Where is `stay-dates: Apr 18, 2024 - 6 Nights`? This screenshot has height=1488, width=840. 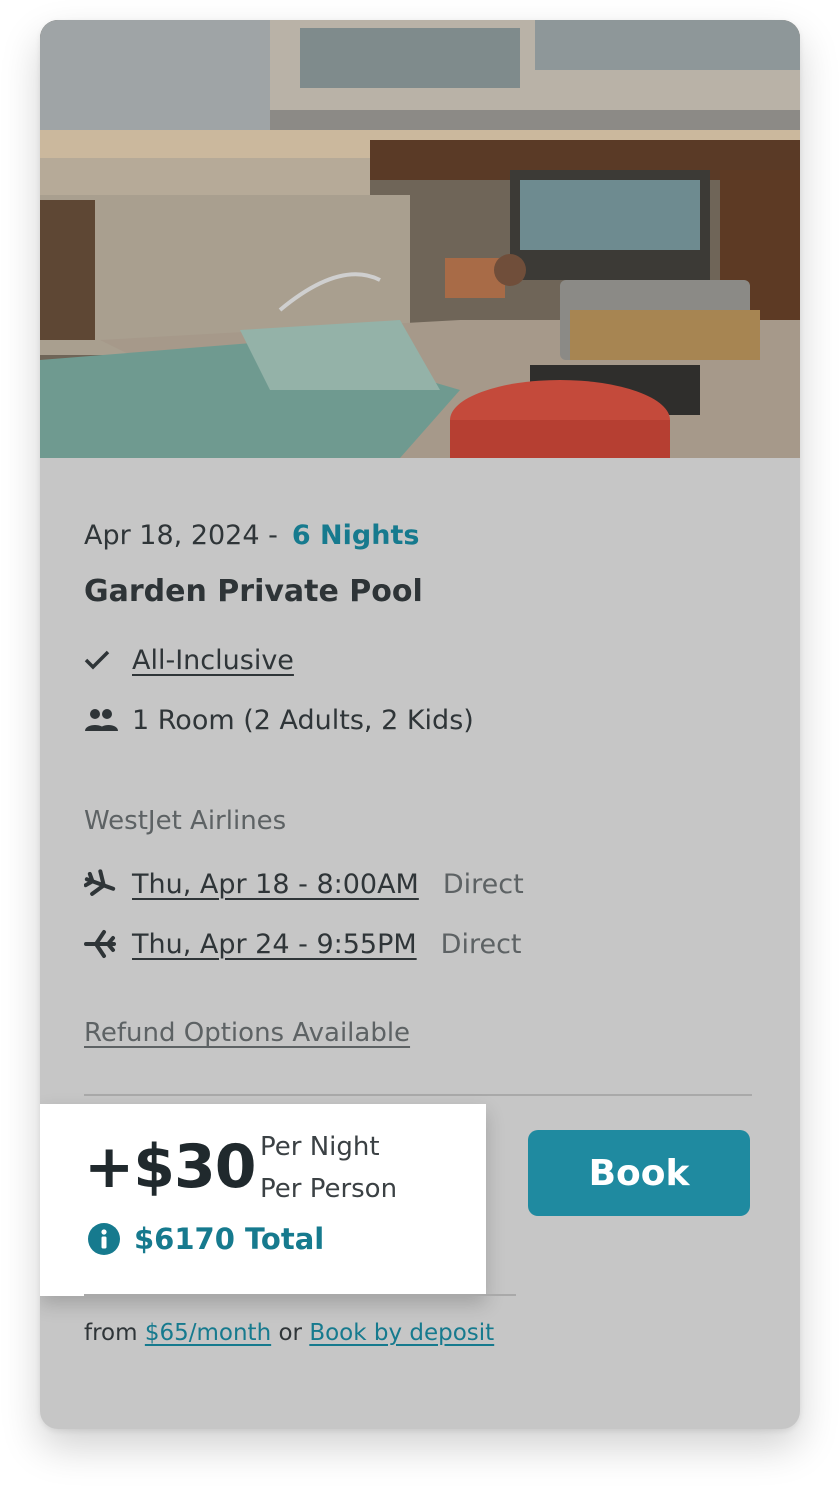 stay-dates: Apr 18, 2024 - 6 Nights is located at coordinates (251, 535).